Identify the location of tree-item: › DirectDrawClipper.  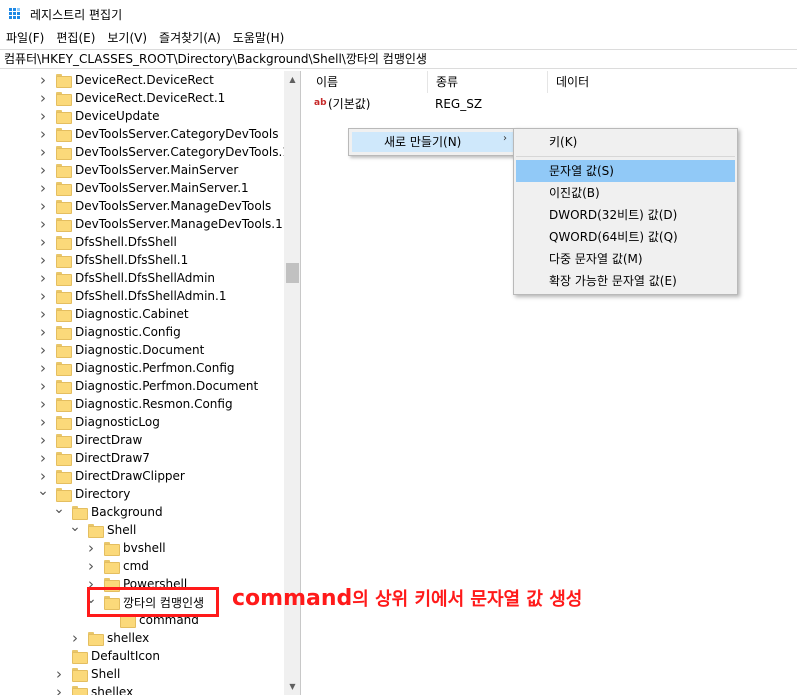
(111, 476).